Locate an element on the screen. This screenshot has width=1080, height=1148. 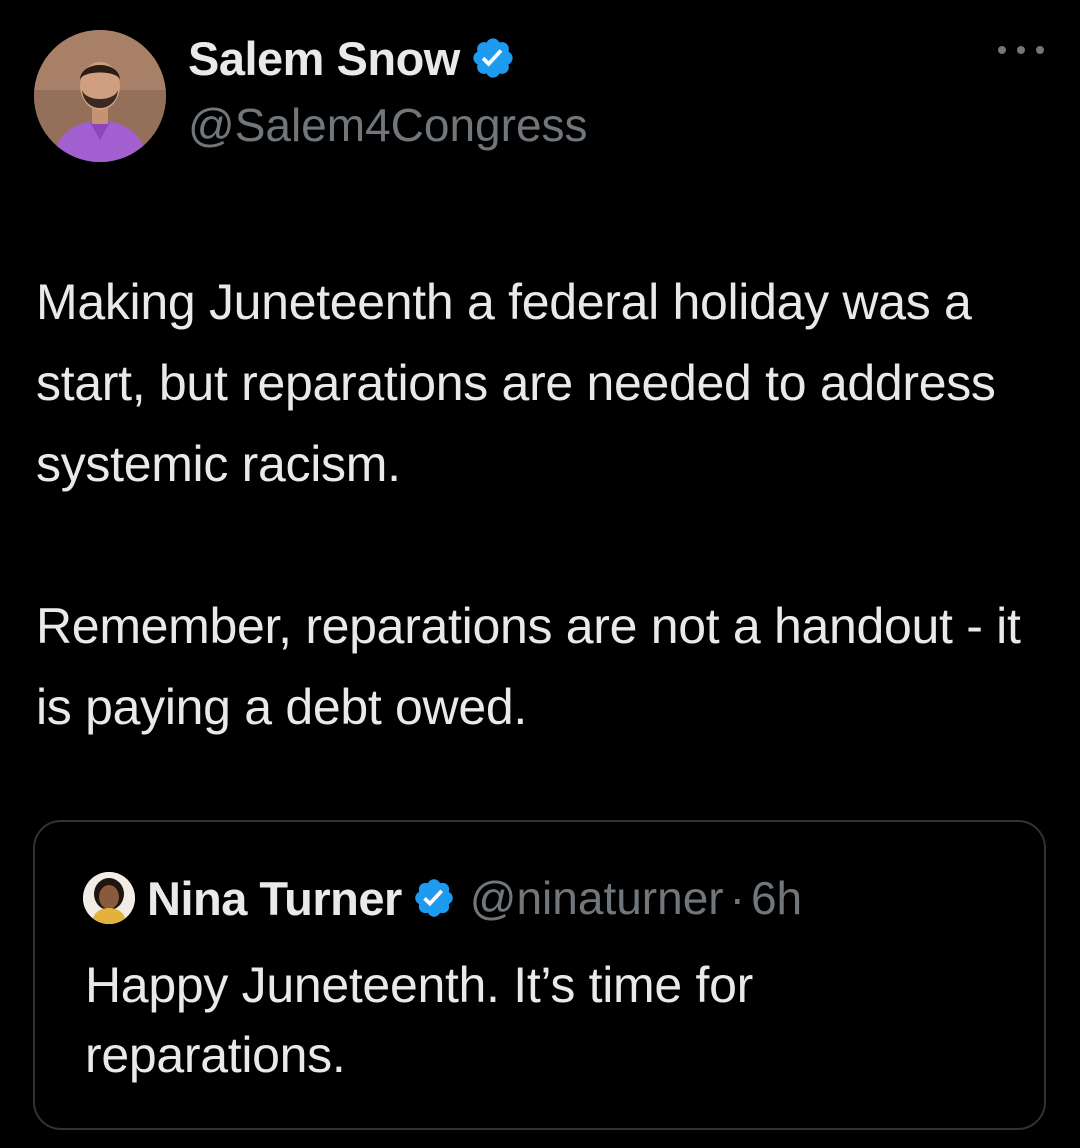
author-name-row: Salem Snow is located at coordinates (352, 58).